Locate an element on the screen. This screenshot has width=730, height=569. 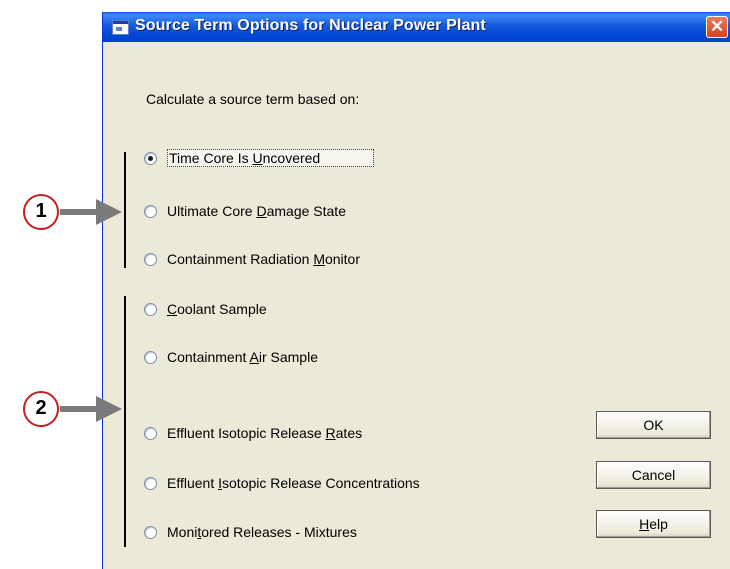
radio-containment-radiation-monitor: Containment Radiation Monitor is located at coordinates (252, 259).